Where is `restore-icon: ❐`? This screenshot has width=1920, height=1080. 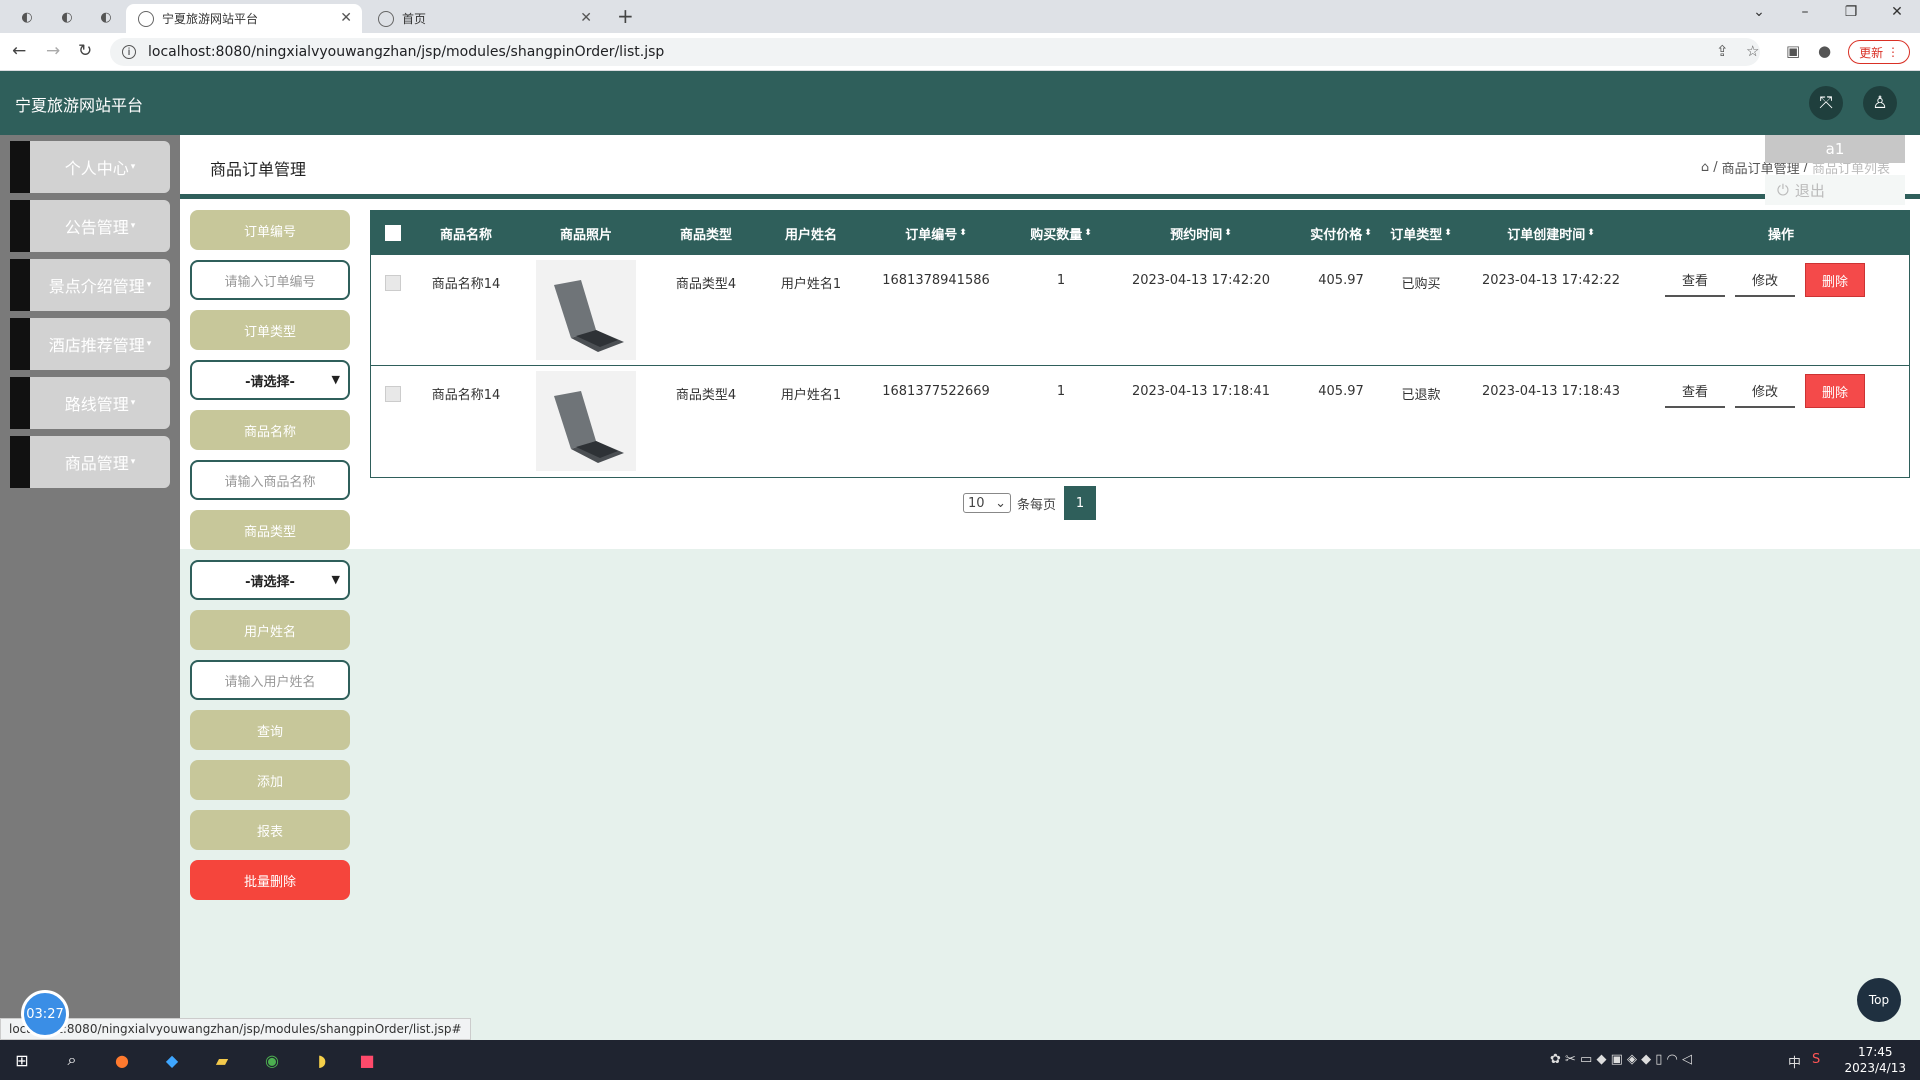
restore-icon: ❐ is located at coordinates (1851, 12).